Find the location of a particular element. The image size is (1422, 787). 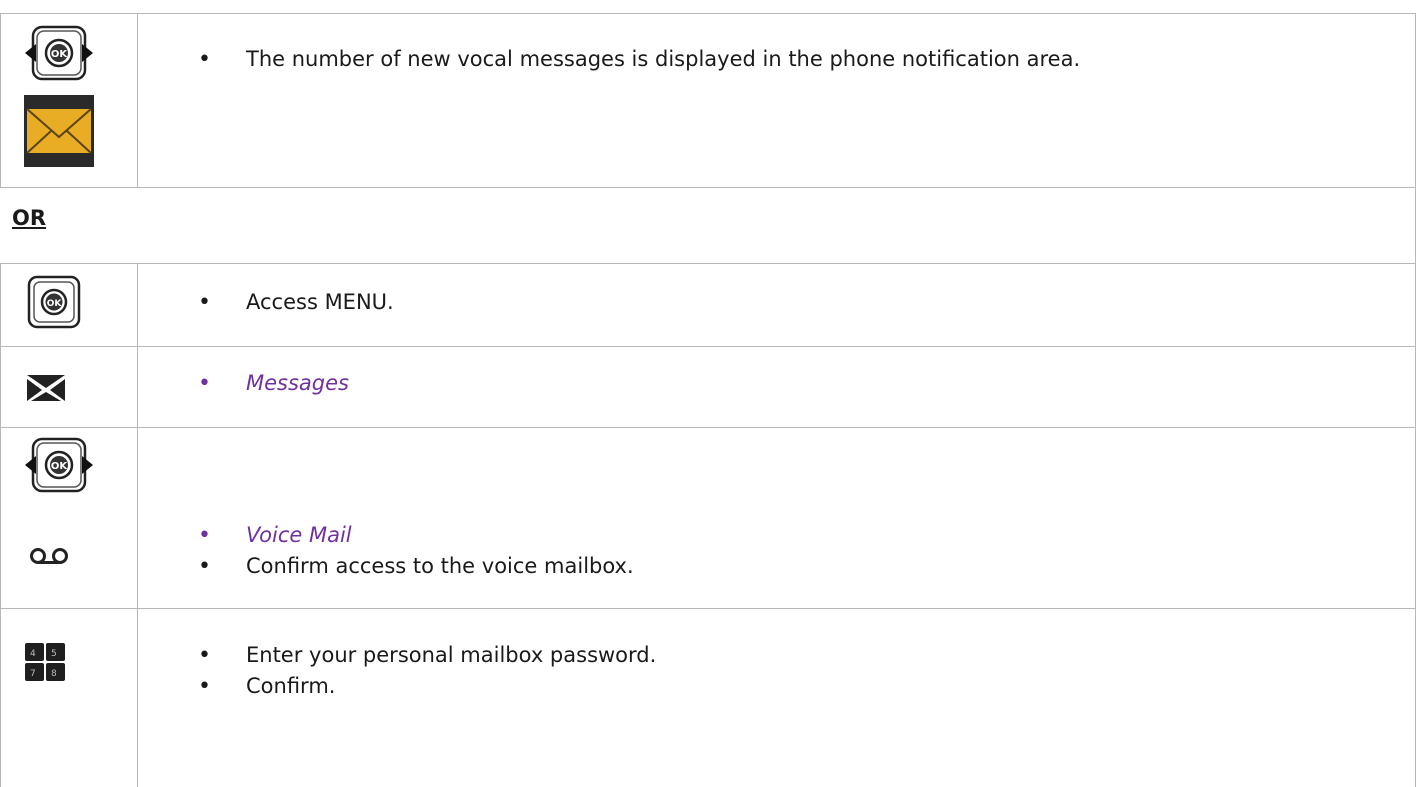

step-list: Access MENU. is located at coordinates (266, 302).